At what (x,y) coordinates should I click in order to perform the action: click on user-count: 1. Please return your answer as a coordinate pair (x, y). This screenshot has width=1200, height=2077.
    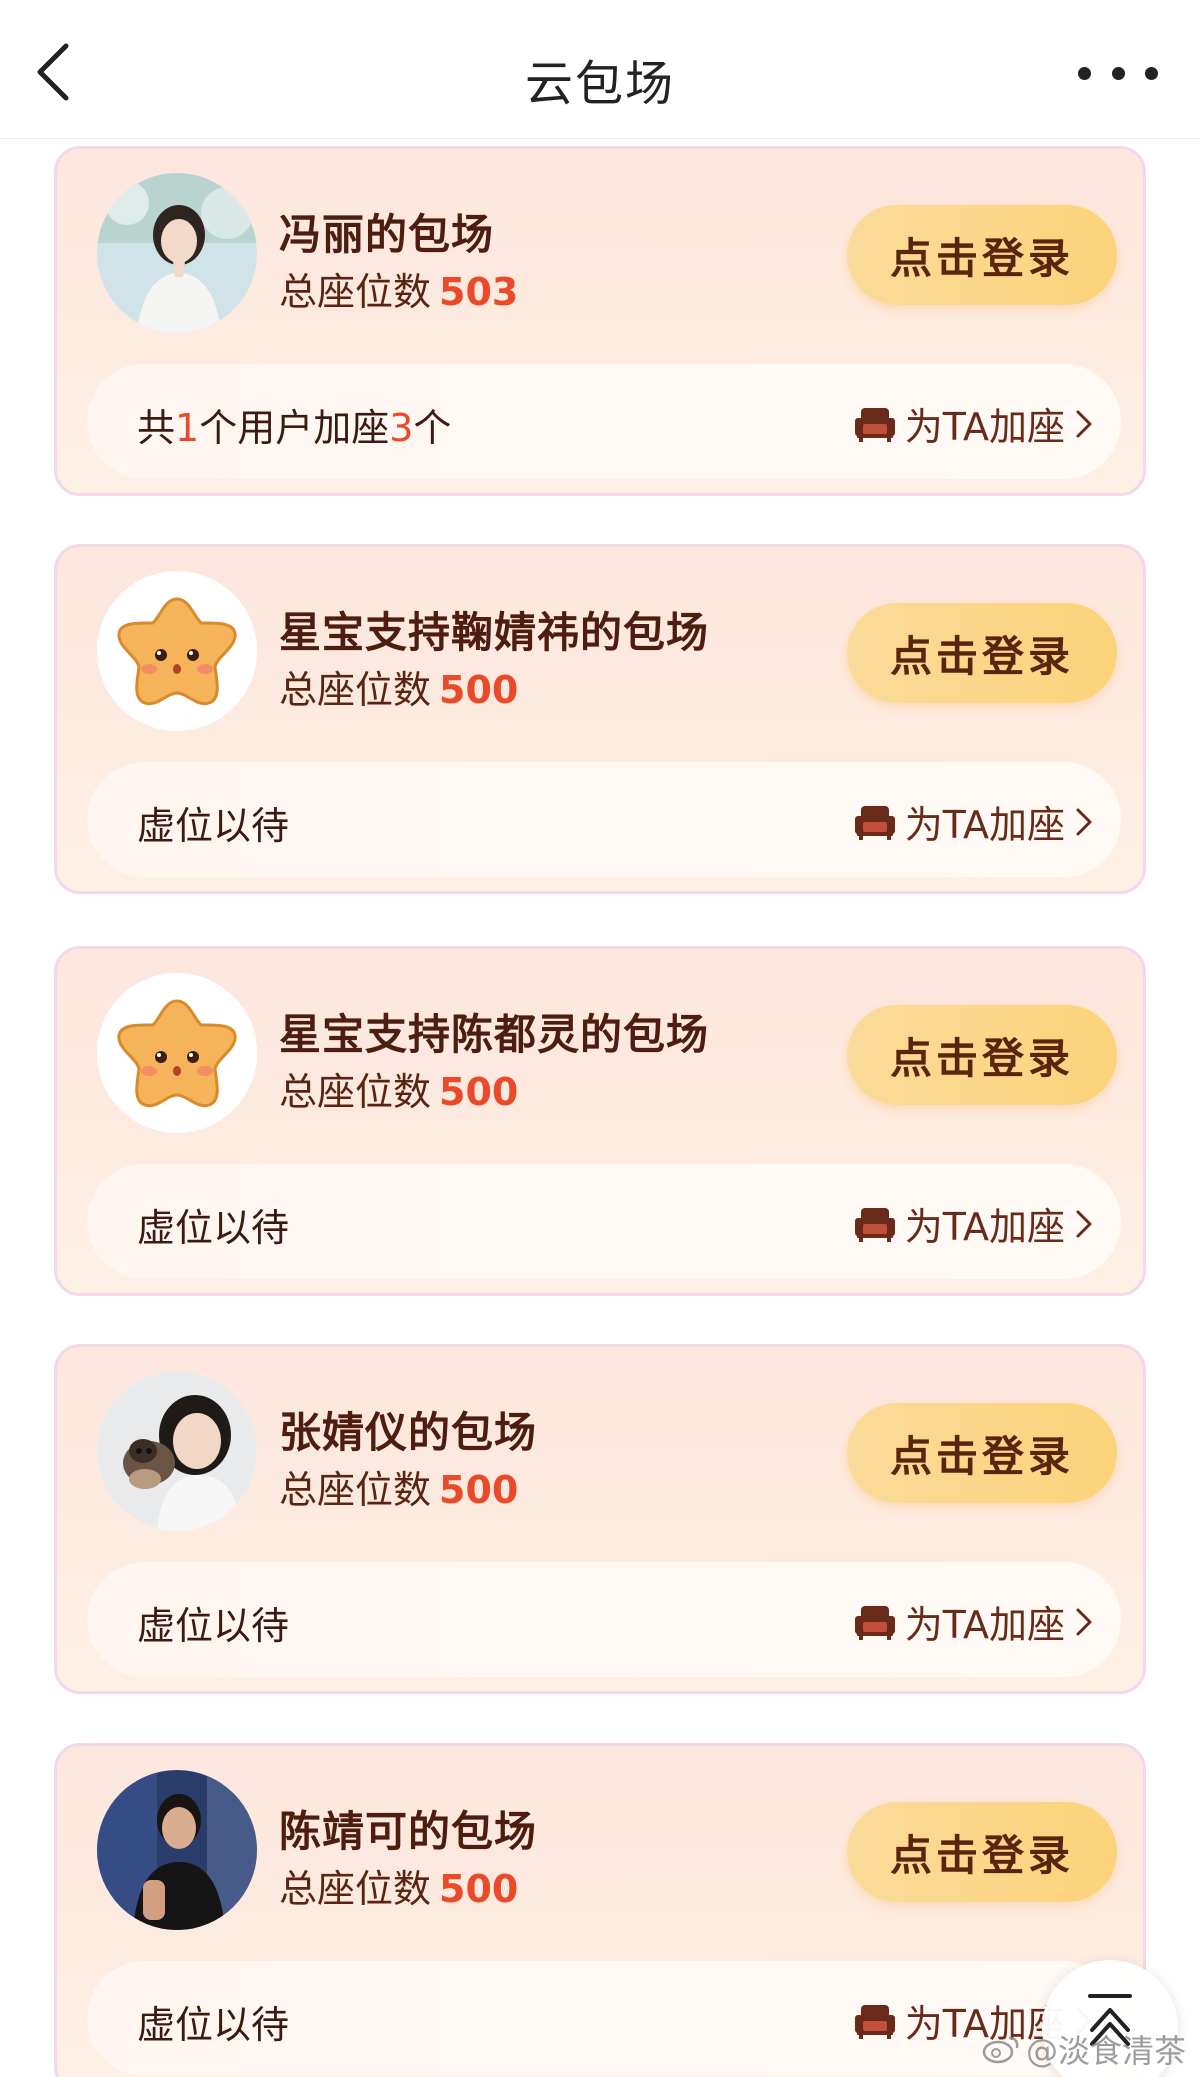
    Looking at the image, I should click on (187, 428).